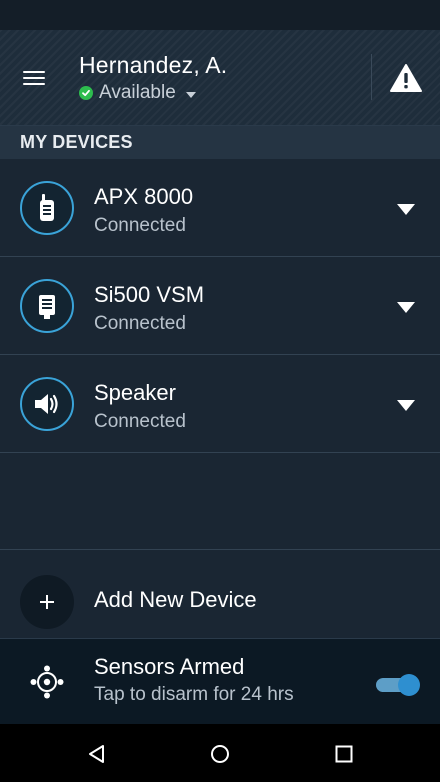 Image resolution: width=440 pixels, height=782 pixels. What do you see at coordinates (194, 694) in the screenshot?
I see `sensors-subtitle: Tap to disarm for 24 hrs` at bounding box center [194, 694].